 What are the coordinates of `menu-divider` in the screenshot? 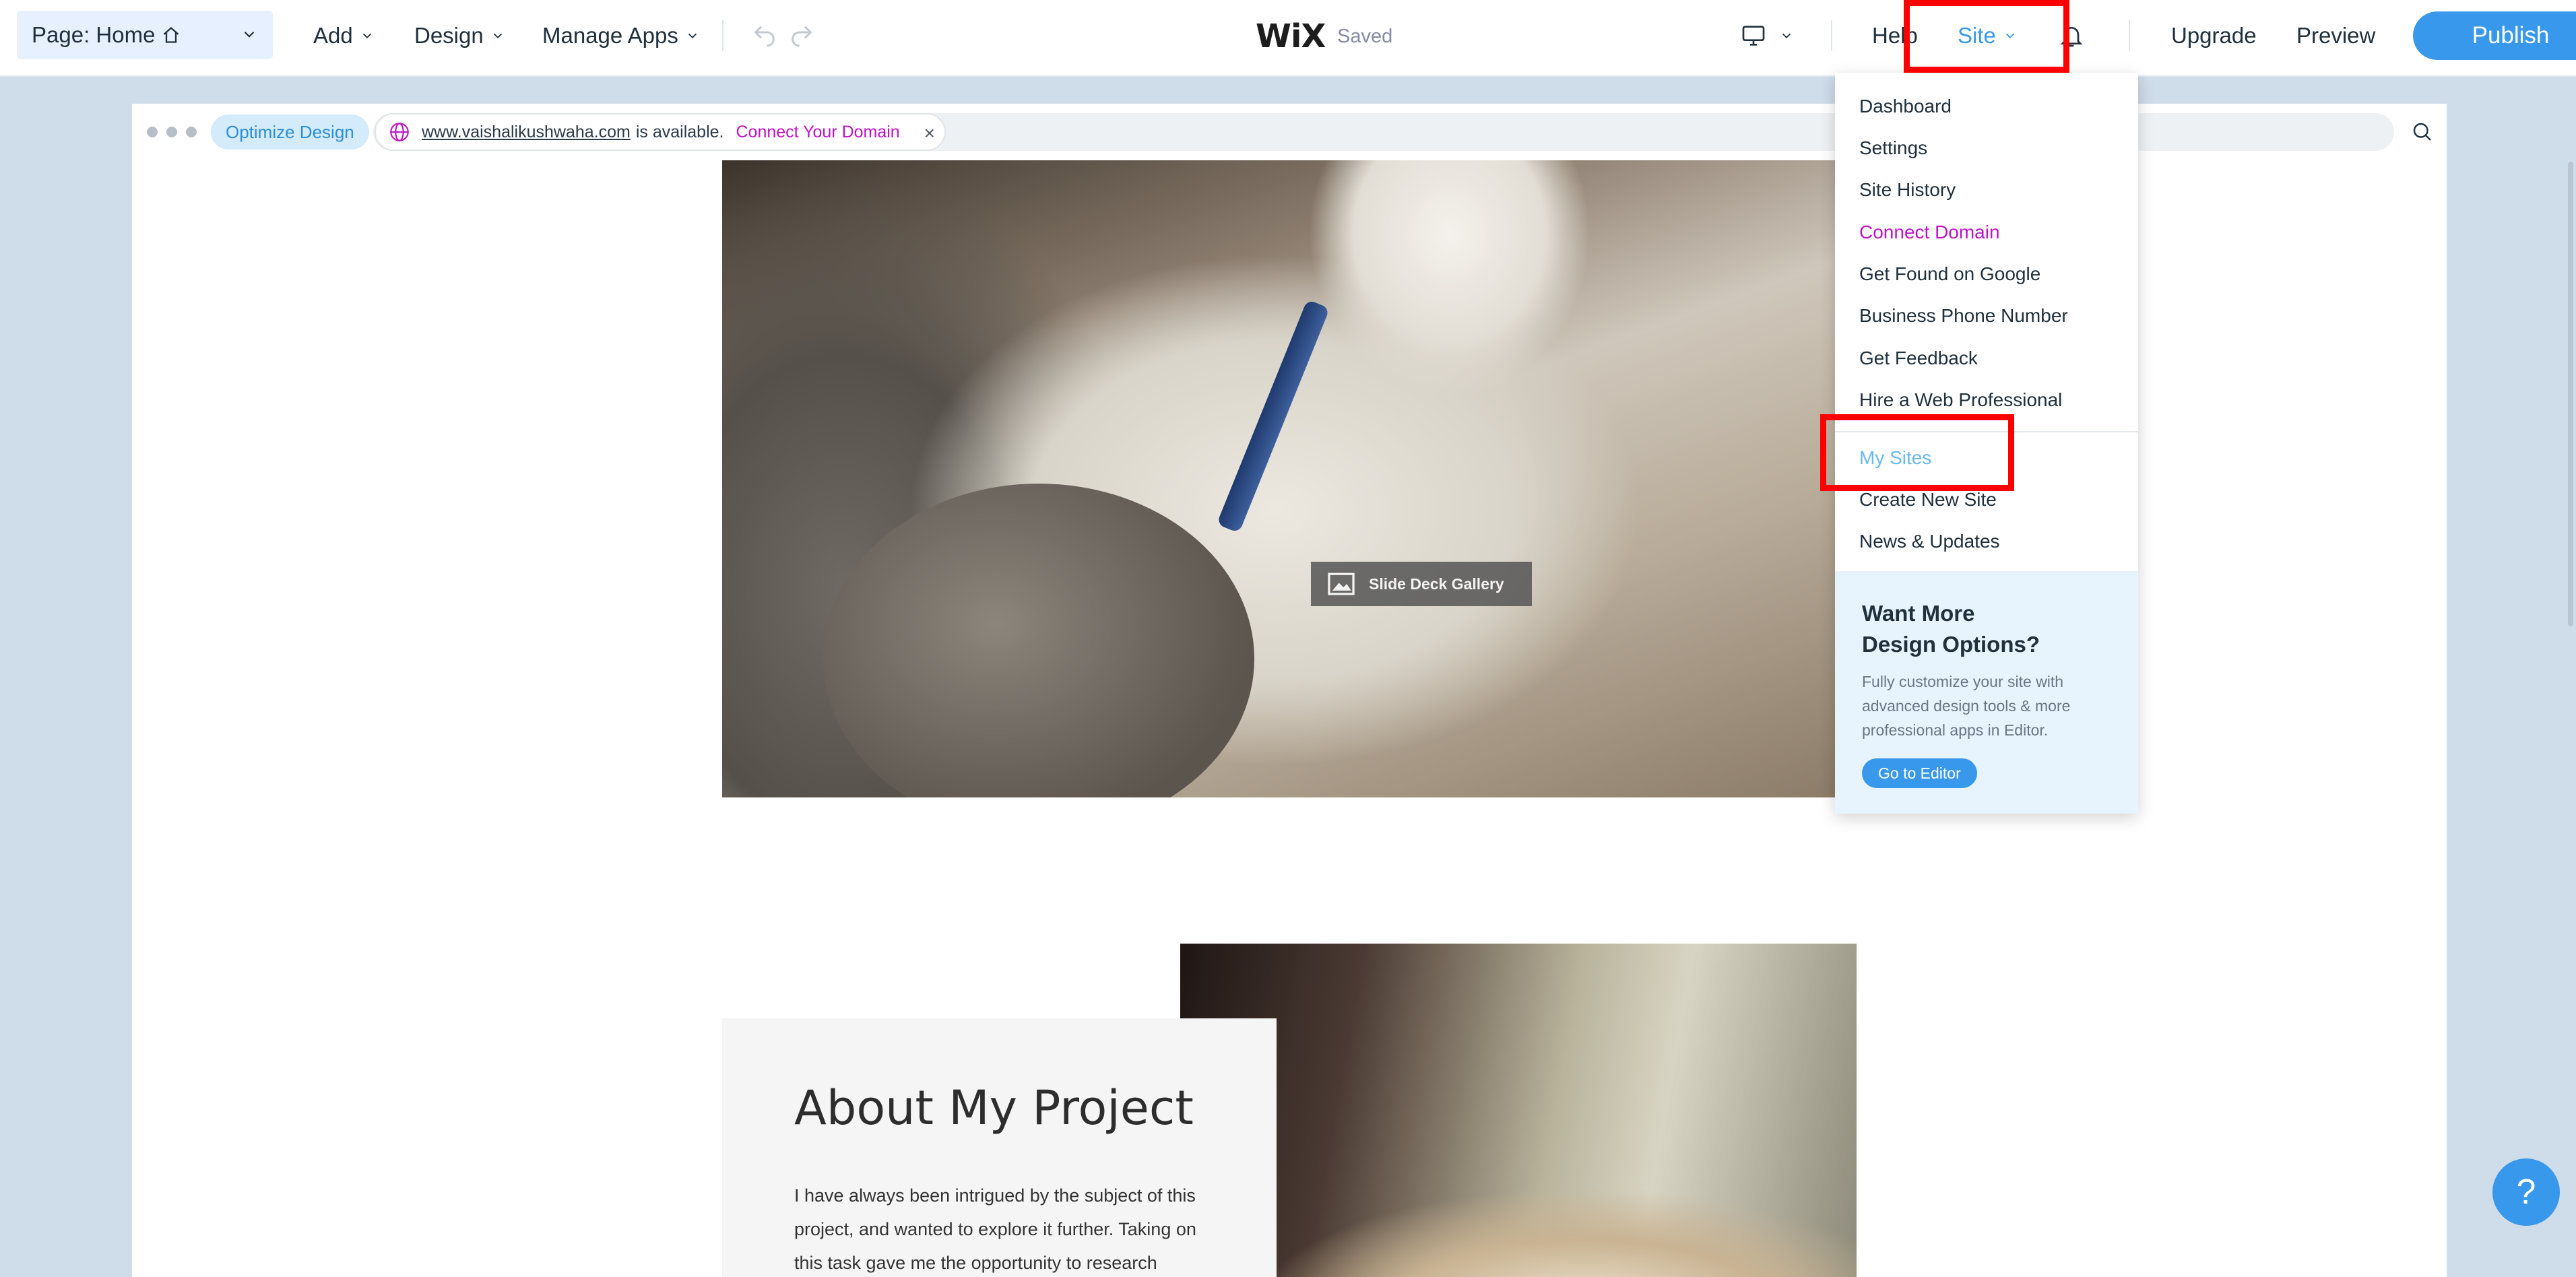 It's located at (1986, 431).